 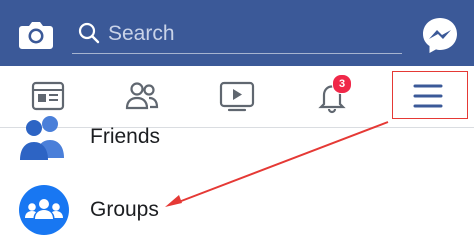 I want to click on notification-count-badge: 3, so click(x=342, y=84).